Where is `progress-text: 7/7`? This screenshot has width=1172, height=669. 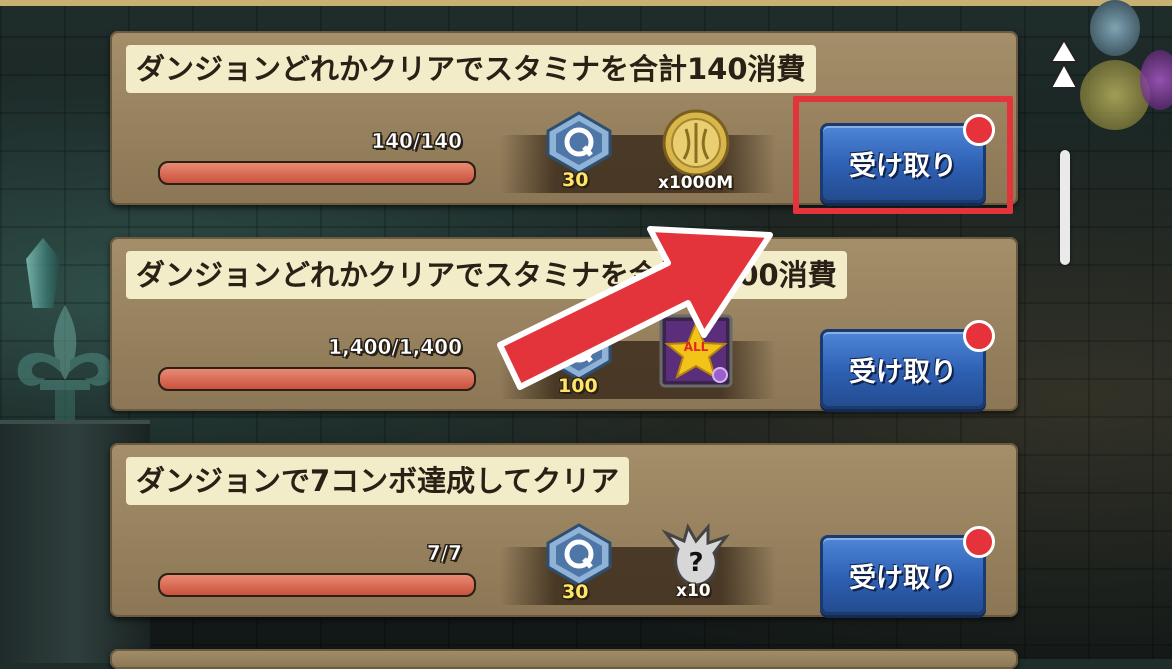
progress-text: 7/7 is located at coordinates (444, 553).